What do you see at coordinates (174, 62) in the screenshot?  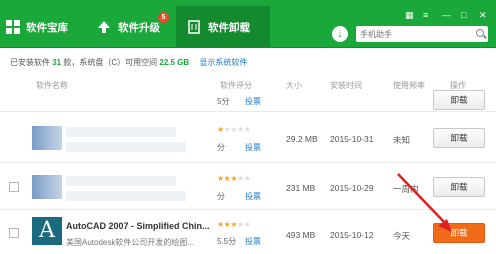 I see `free-space: 22.5 GB` at bounding box center [174, 62].